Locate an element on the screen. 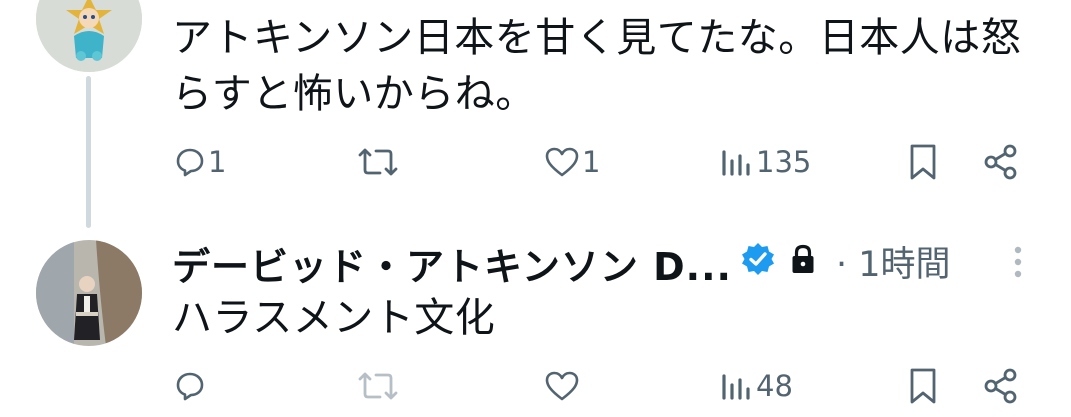 Image resolution: width=1071 pixels, height=417 pixels. lock-icon is located at coordinates (803, 261).